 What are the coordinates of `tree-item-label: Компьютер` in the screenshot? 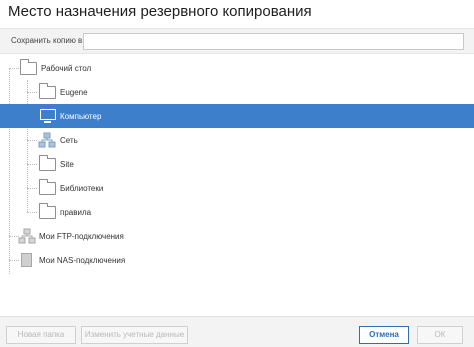 It's located at (81, 116).